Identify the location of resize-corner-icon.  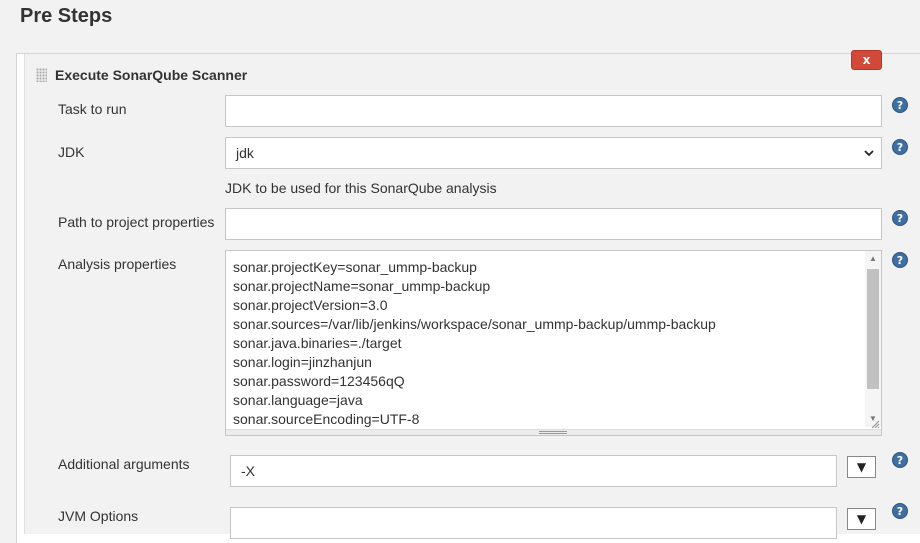
(875, 424).